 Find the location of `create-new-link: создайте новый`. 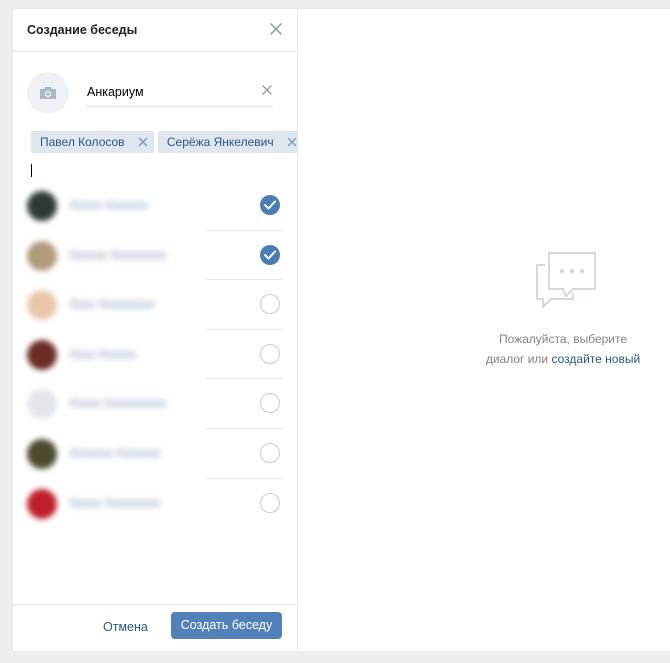

create-new-link: создайте новый is located at coordinates (595, 359).